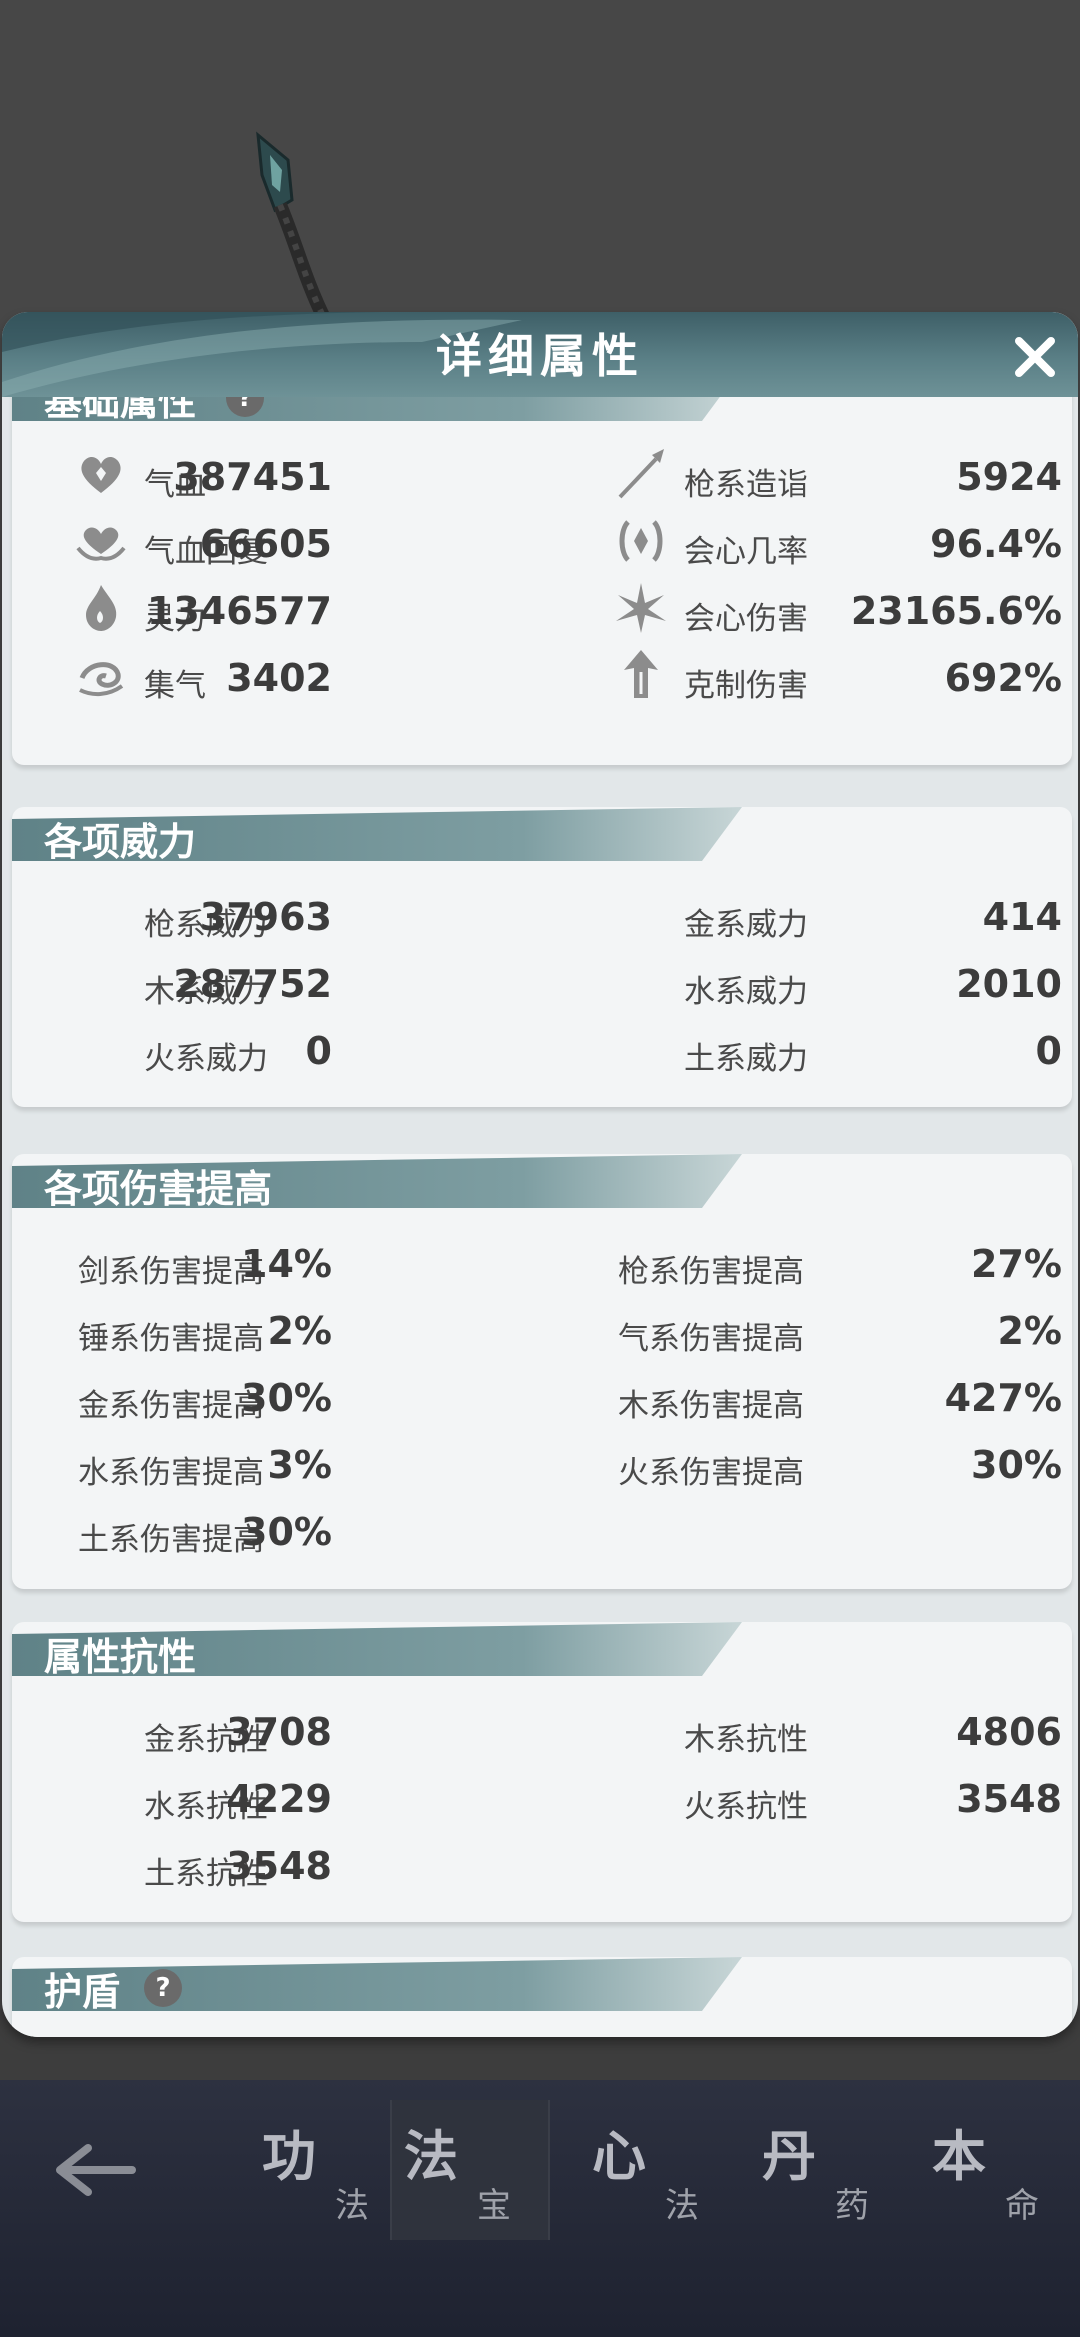 The height and width of the screenshot is (2337, 1080). What do you see at coordinates (830, 2170) in the screenshot?
I see `tab-danyao: 丹 药` at bounding box center [830, 2170].